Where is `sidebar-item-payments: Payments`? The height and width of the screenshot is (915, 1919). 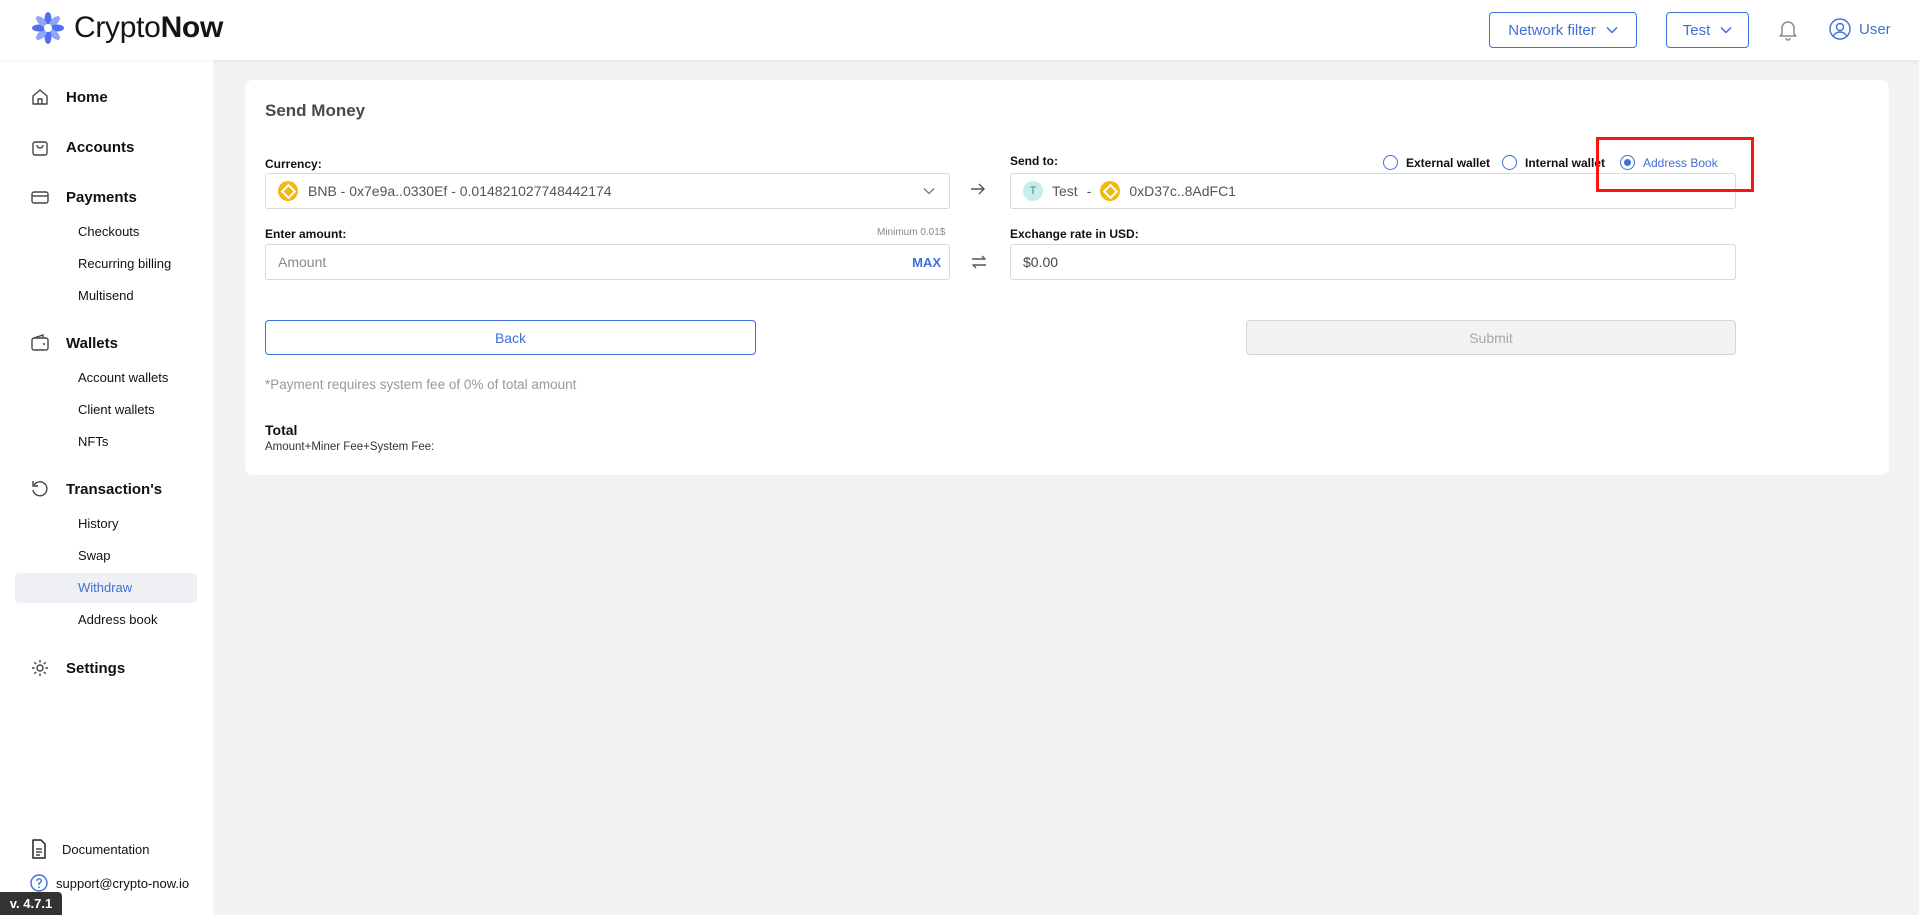 sidebar-item-payments: Payments is located at coordinates (83, 197).